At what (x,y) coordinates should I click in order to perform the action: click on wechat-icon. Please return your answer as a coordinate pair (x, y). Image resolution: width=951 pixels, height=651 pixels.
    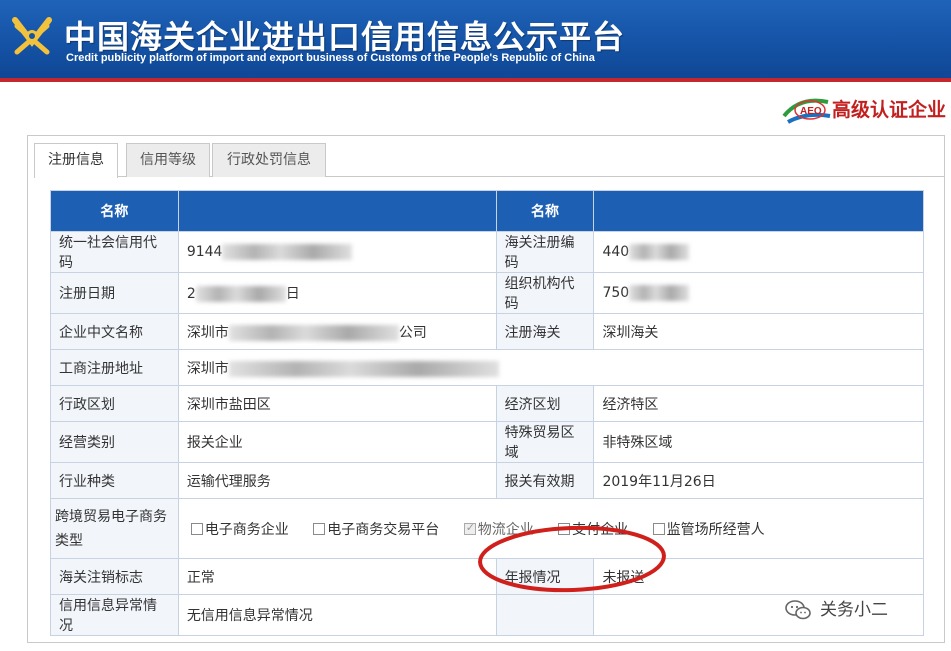
    Looking at the image, I should click on (798, 610).